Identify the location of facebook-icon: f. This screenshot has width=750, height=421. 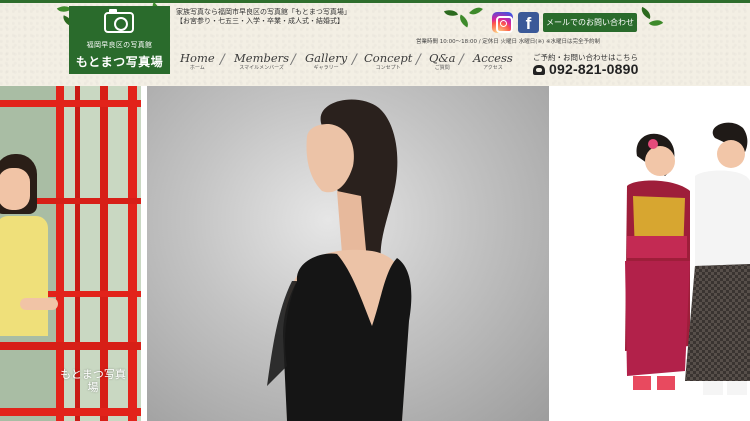
(528, 22).